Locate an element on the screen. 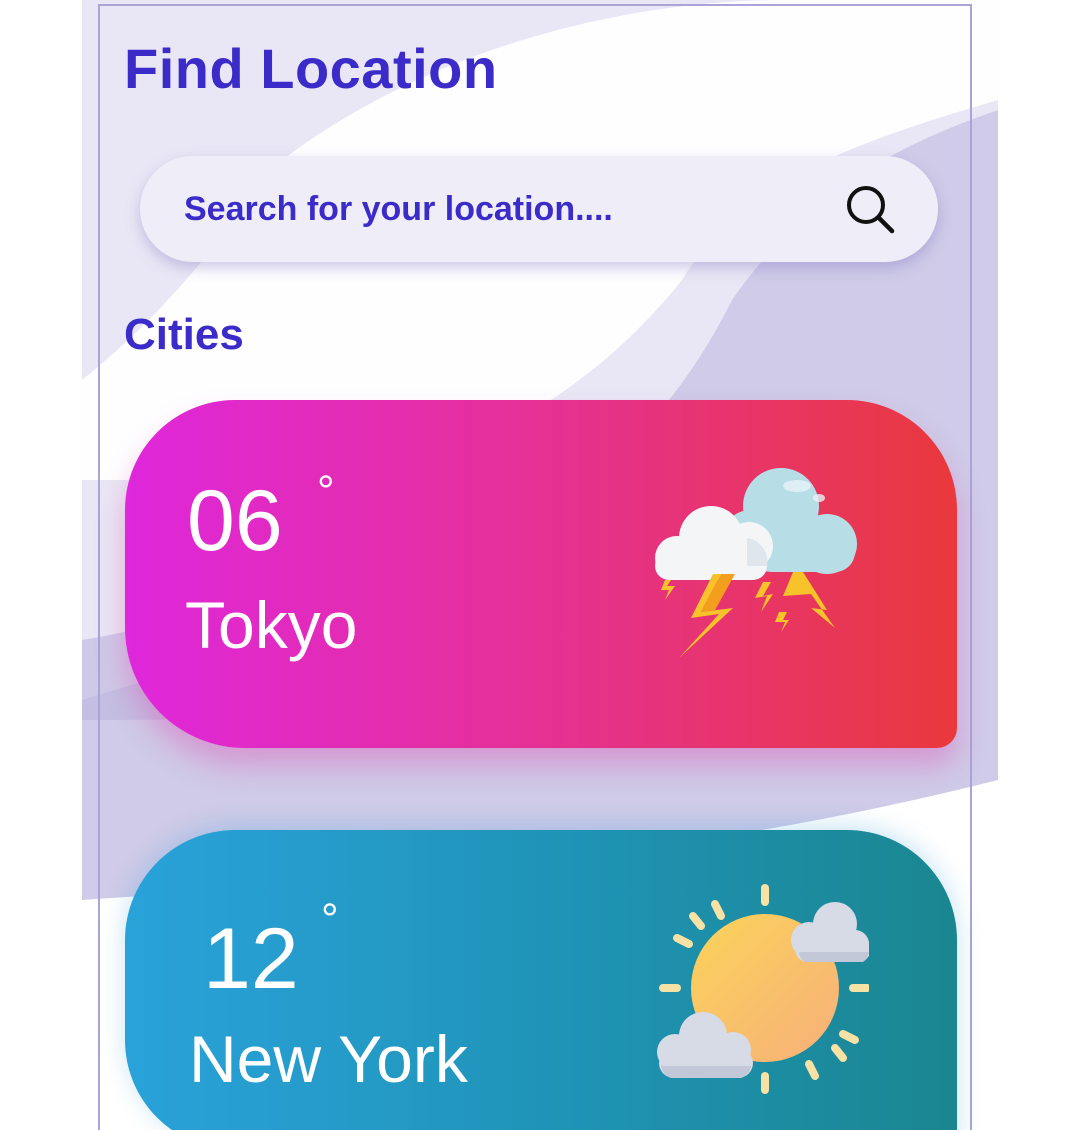  cities-section-title: Cities is located at coordinates (184, 334).